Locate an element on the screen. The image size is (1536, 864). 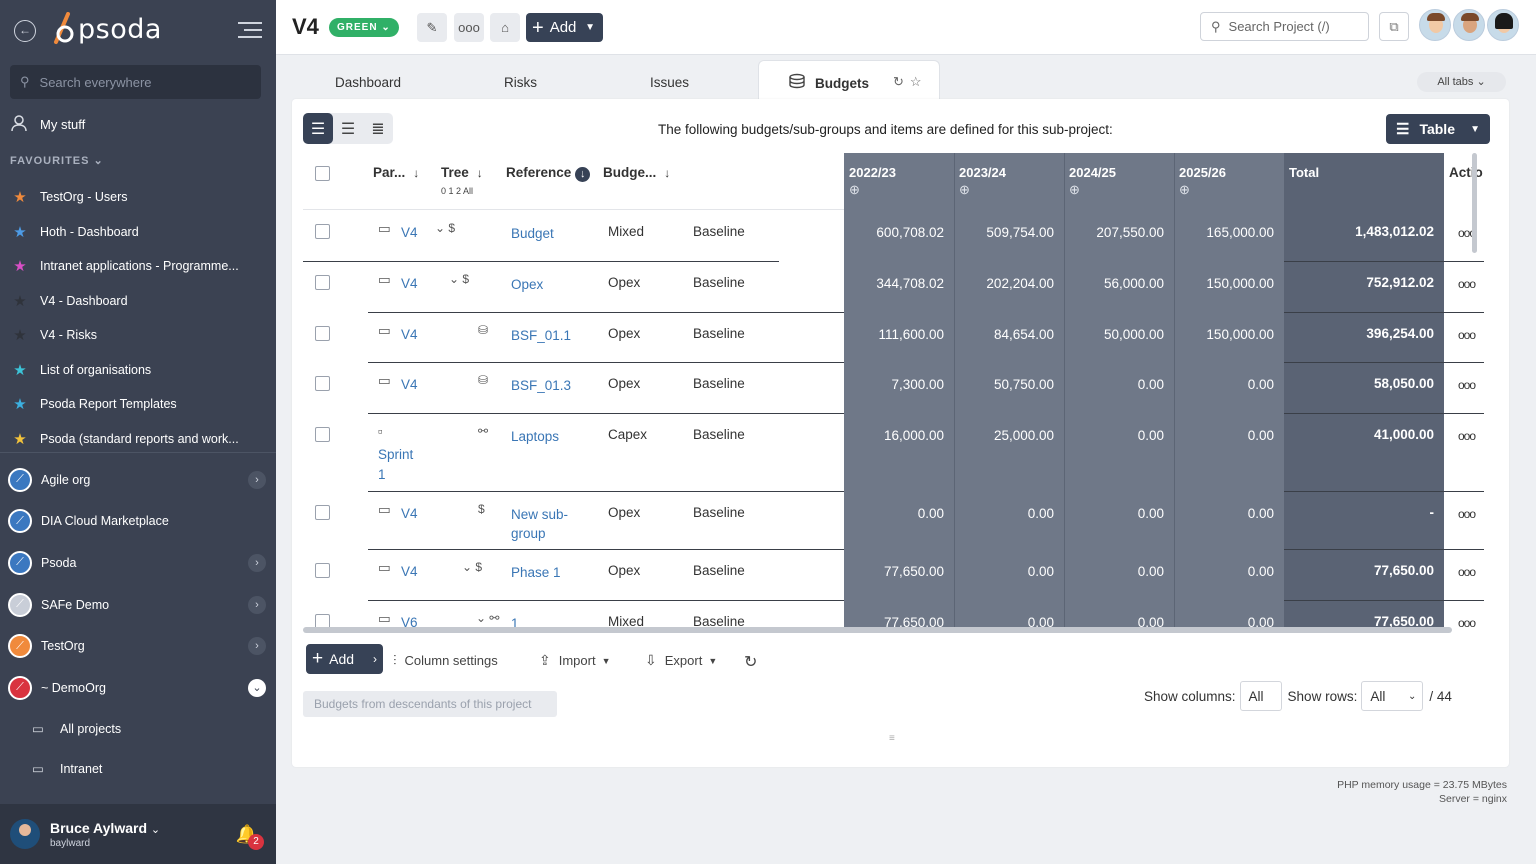
tab-budgets: Budgets ↻☆ is located at coordinates (849, 80).